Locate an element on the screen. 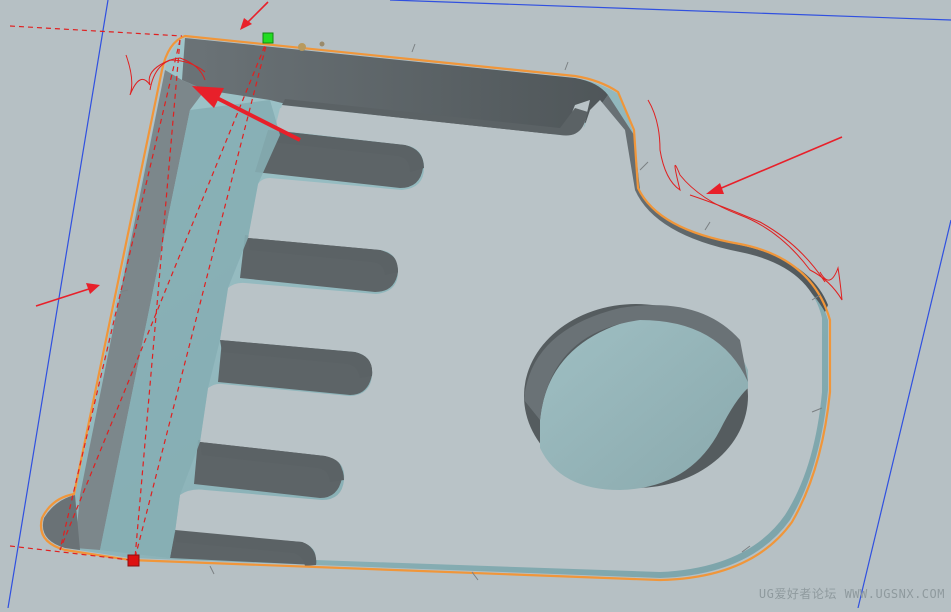 The height and width of the screenshot is (612, 951). red-square-icon is located at coordinates (133, 560).